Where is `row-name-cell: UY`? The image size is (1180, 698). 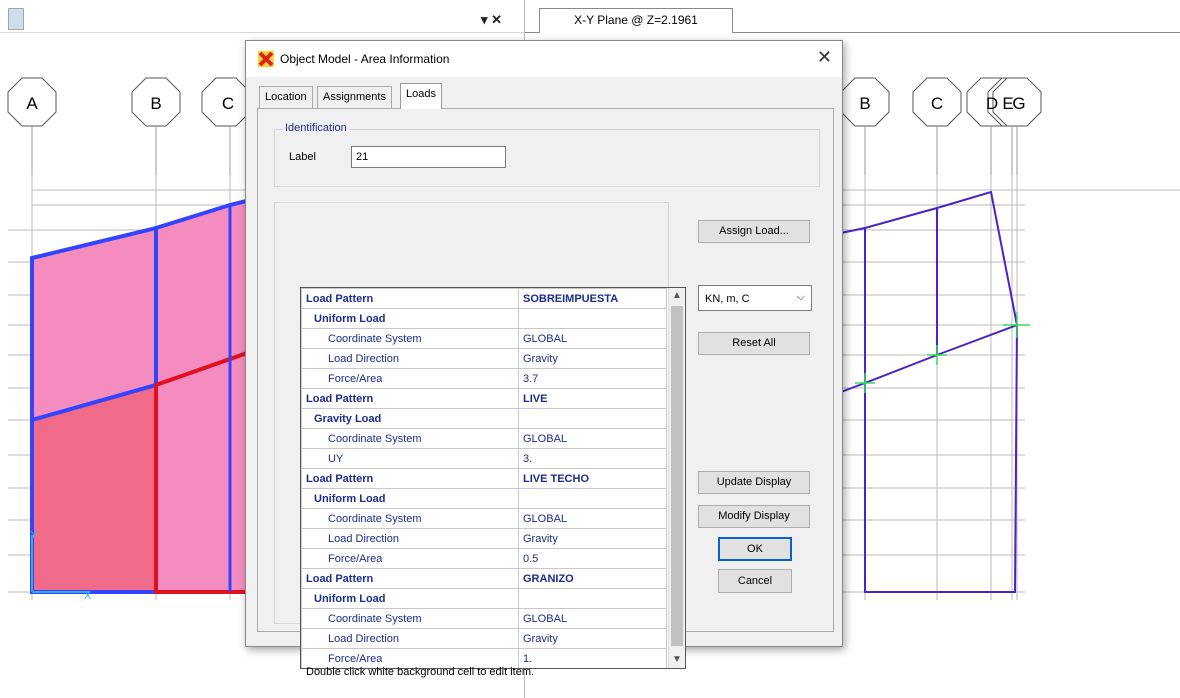 row-name-cell: UY is located at coordinates (410, 458).